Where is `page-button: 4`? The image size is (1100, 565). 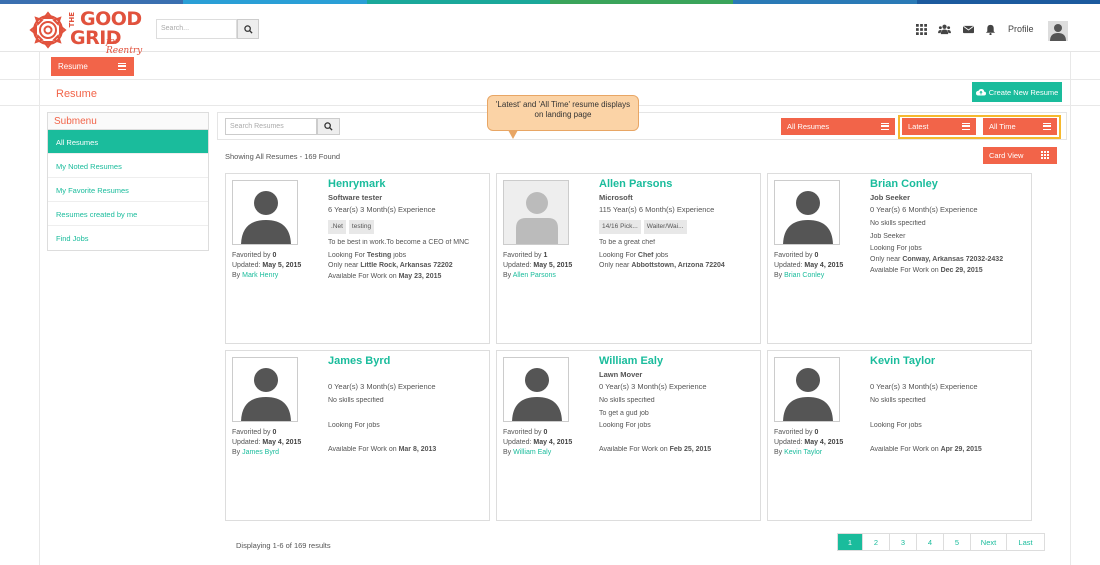
page-button: 4 is located at coordinates (930, 542).